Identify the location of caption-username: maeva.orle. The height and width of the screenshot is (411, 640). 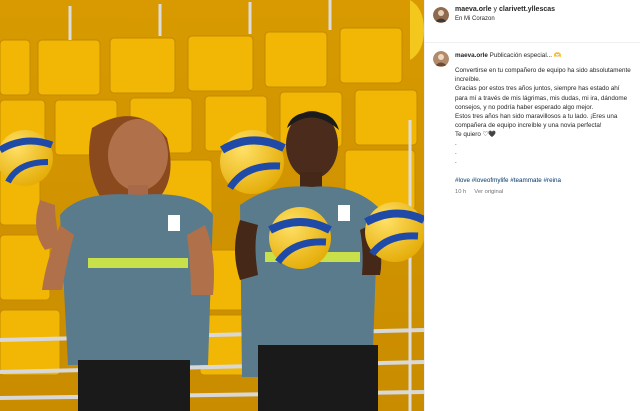
(471, 55).